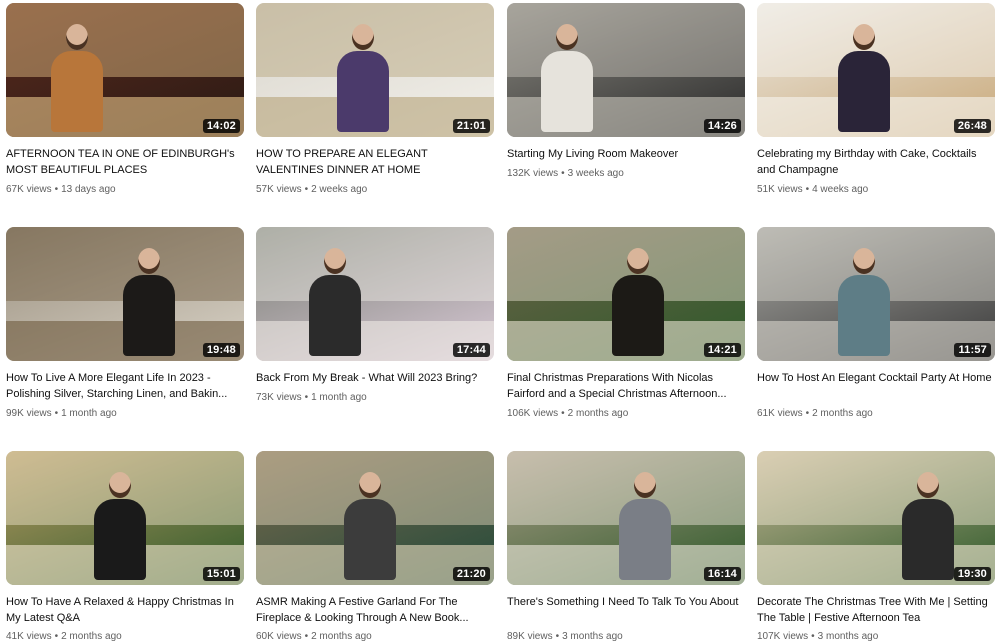  I want to click on duration-badge: 21:20, so click(471, 574).